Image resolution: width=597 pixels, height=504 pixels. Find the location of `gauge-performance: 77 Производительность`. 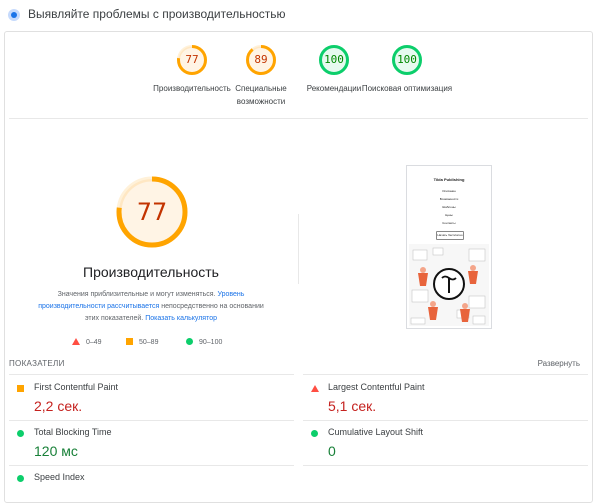

gauge-performance: 77 Производительность is located at coordinates (192, 68).